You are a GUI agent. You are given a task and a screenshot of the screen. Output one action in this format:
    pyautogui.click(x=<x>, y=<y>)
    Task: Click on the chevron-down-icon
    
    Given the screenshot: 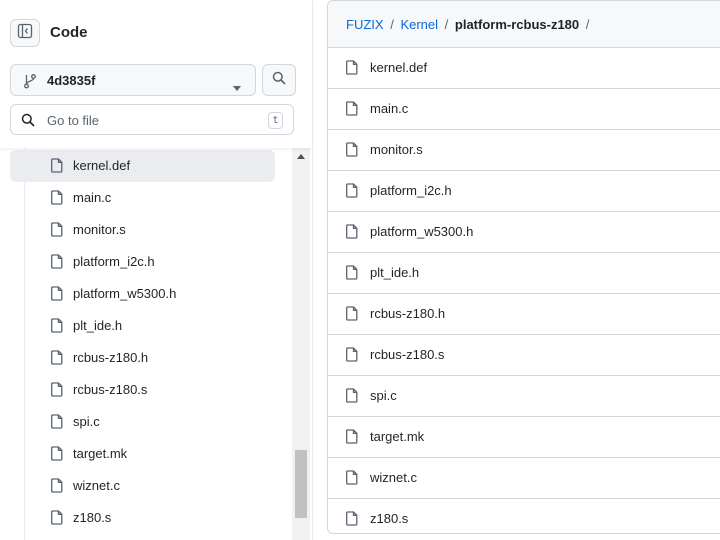 What is the action you would take?
    pyautogui.click(x=237, y=87)
    